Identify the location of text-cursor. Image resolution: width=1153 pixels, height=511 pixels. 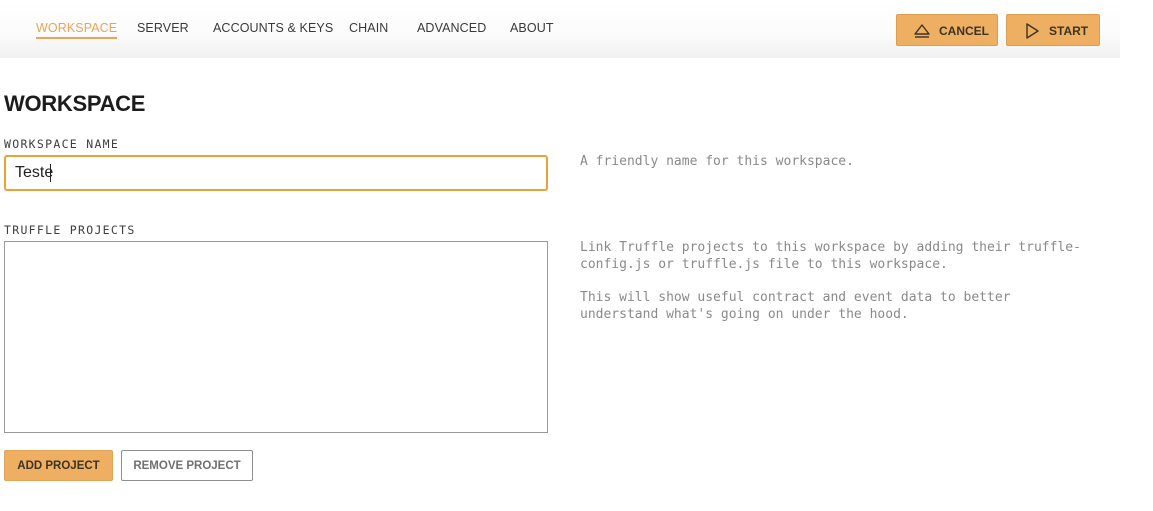
(50, 173).